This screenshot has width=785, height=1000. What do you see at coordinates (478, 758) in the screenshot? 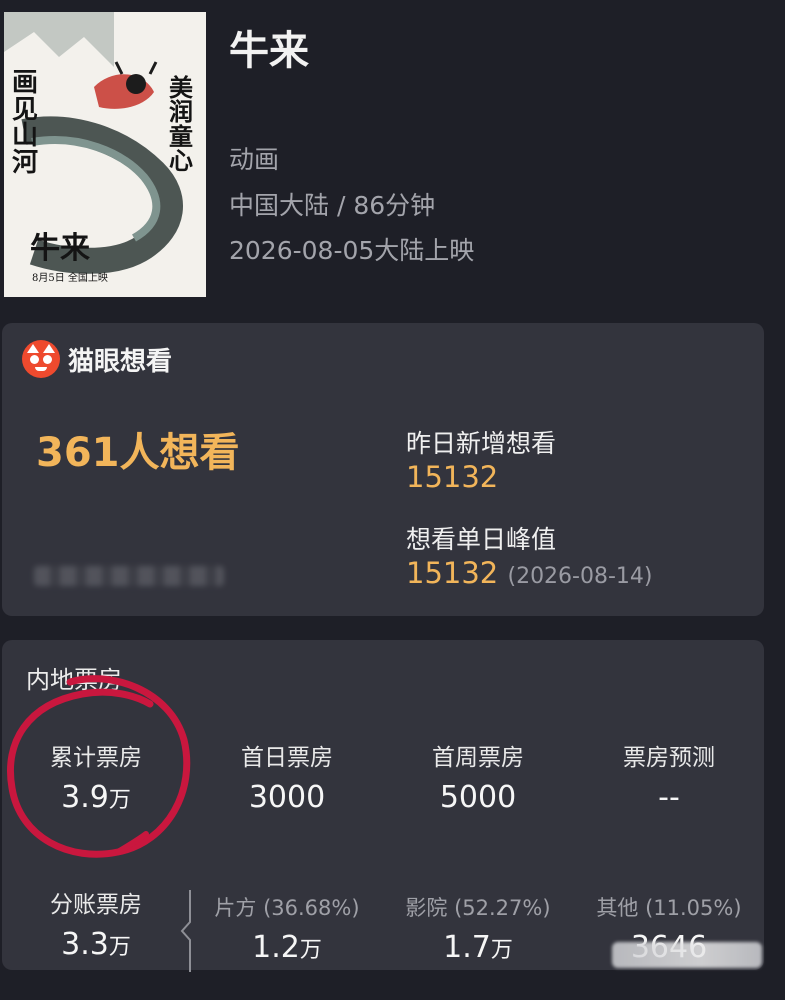
I see `stat-label: 首周票房` at bounding box center [478, 758].